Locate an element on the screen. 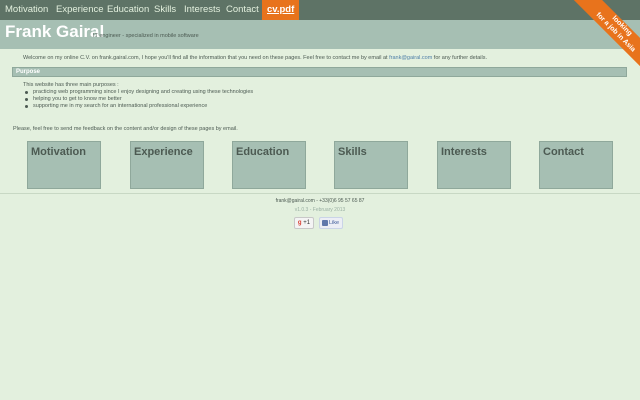 Image resolution: width=640 pixels, height=400 pixels. ribbon-line-1: looking is located at coordinates (622, 26).